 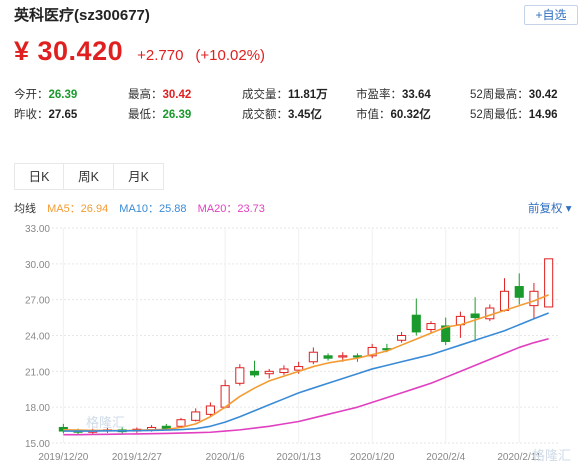 What do you see at coordinates (514, 115) in the screenshot?
I see `stat-52w-low: 52周最低：14.96` at bounding box center [514, 115].